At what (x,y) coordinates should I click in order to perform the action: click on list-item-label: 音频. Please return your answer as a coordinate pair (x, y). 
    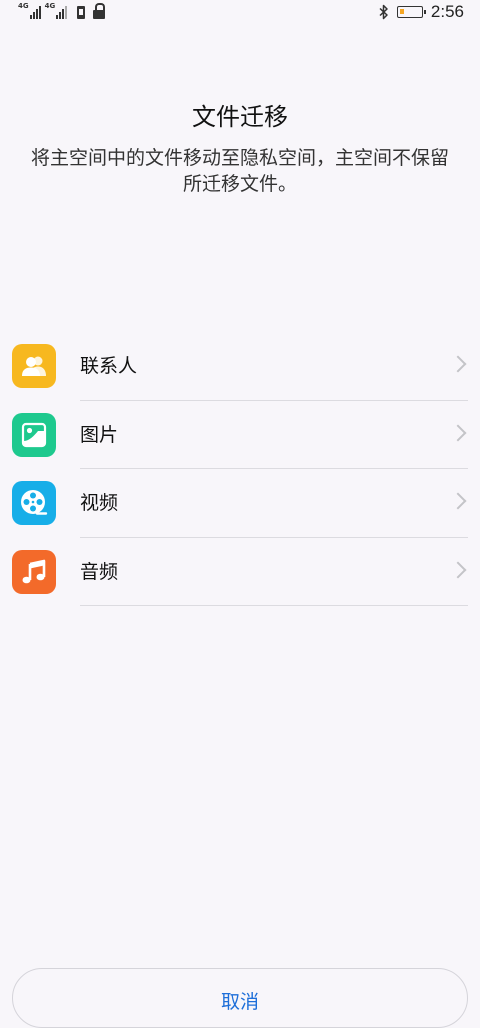
    Looking at the image, I should click on (99, 571).